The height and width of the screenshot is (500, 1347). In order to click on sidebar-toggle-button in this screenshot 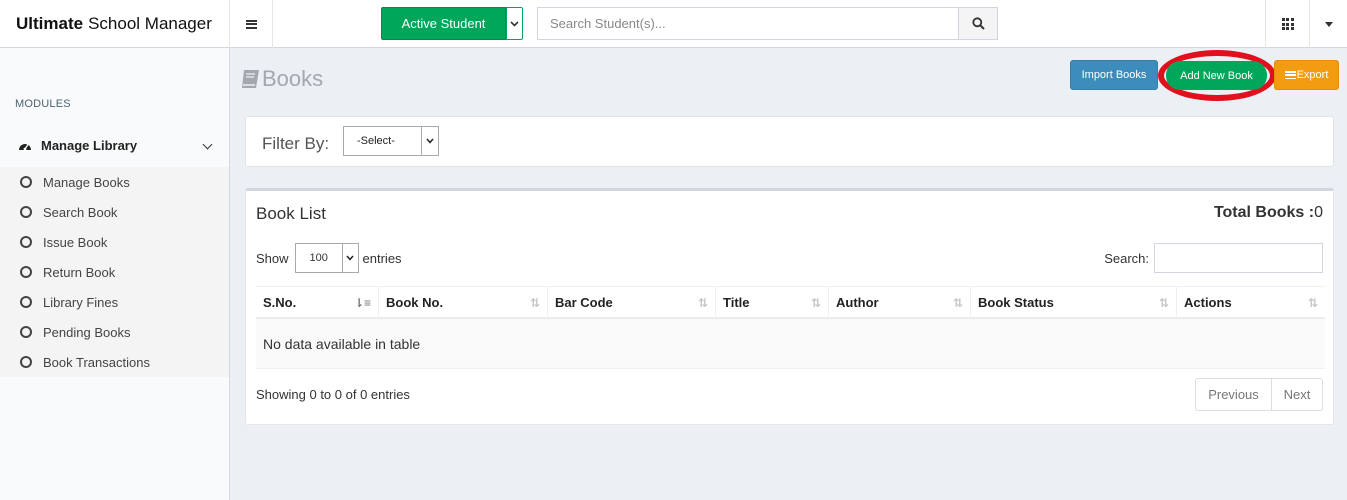, I will do `click(251, 24)`.